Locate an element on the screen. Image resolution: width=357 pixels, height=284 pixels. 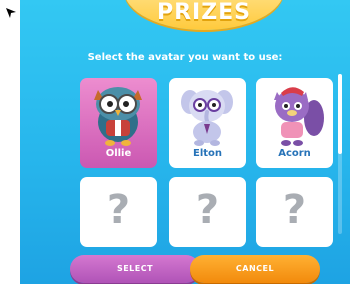
avatar-card-acorn: Acorn is located at coordinates (294, 123).